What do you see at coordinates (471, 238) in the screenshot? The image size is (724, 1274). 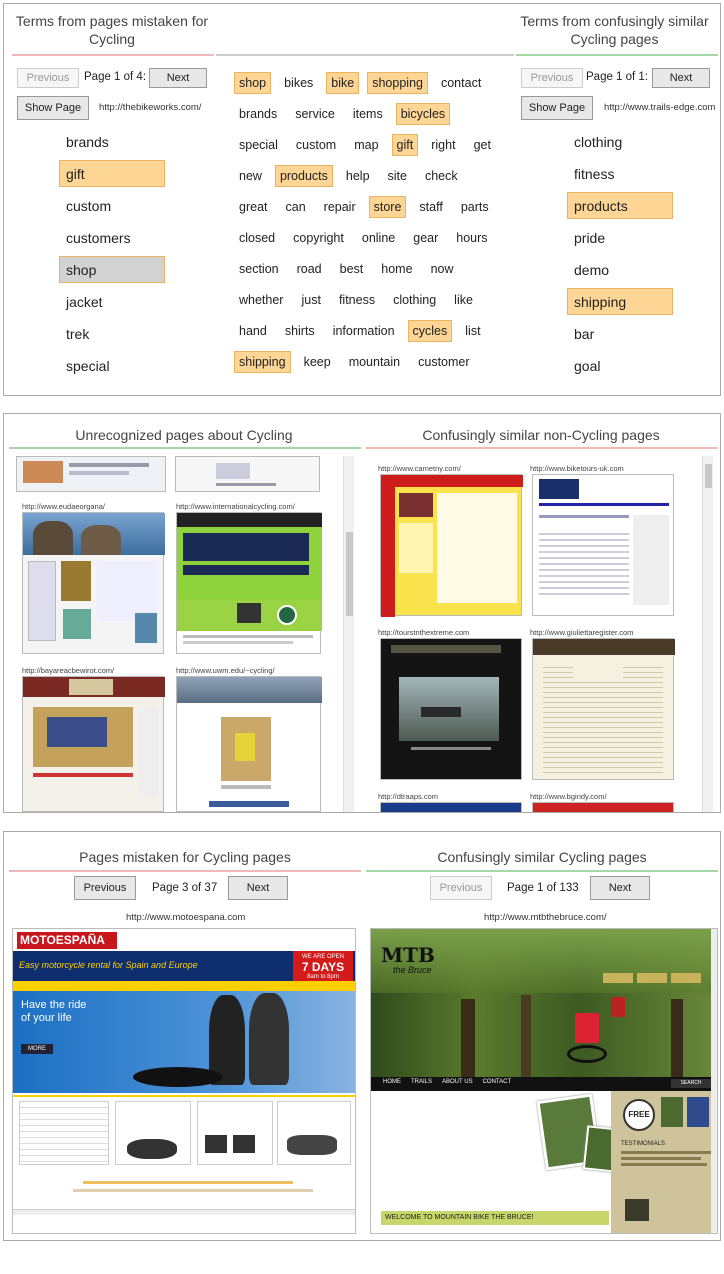 I see `cloud-term: hours` at bounding box center [471, 238].